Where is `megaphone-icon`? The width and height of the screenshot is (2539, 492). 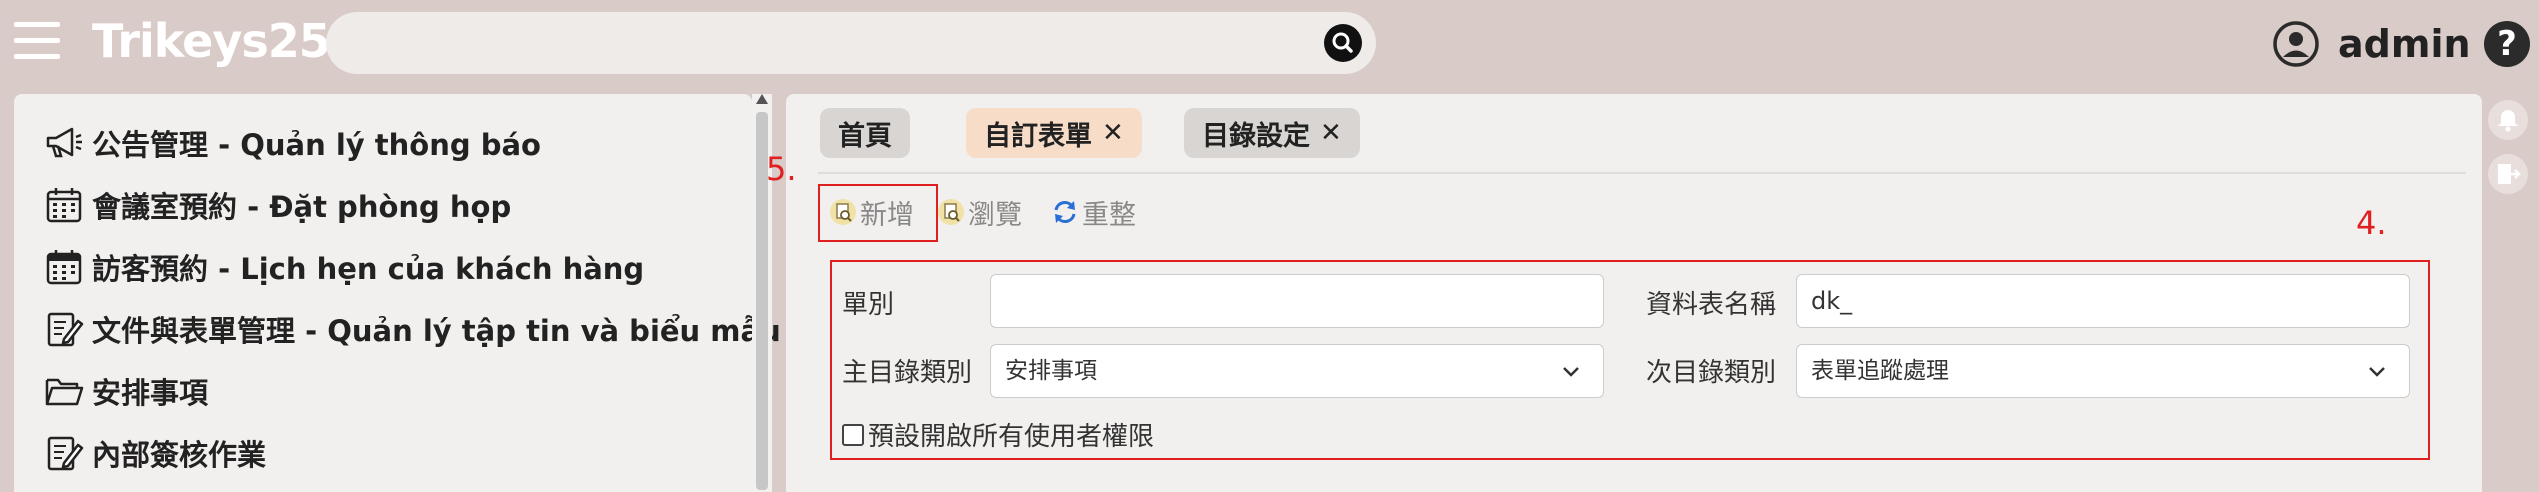 megaphone-icon is located at coordinates (64, 143).